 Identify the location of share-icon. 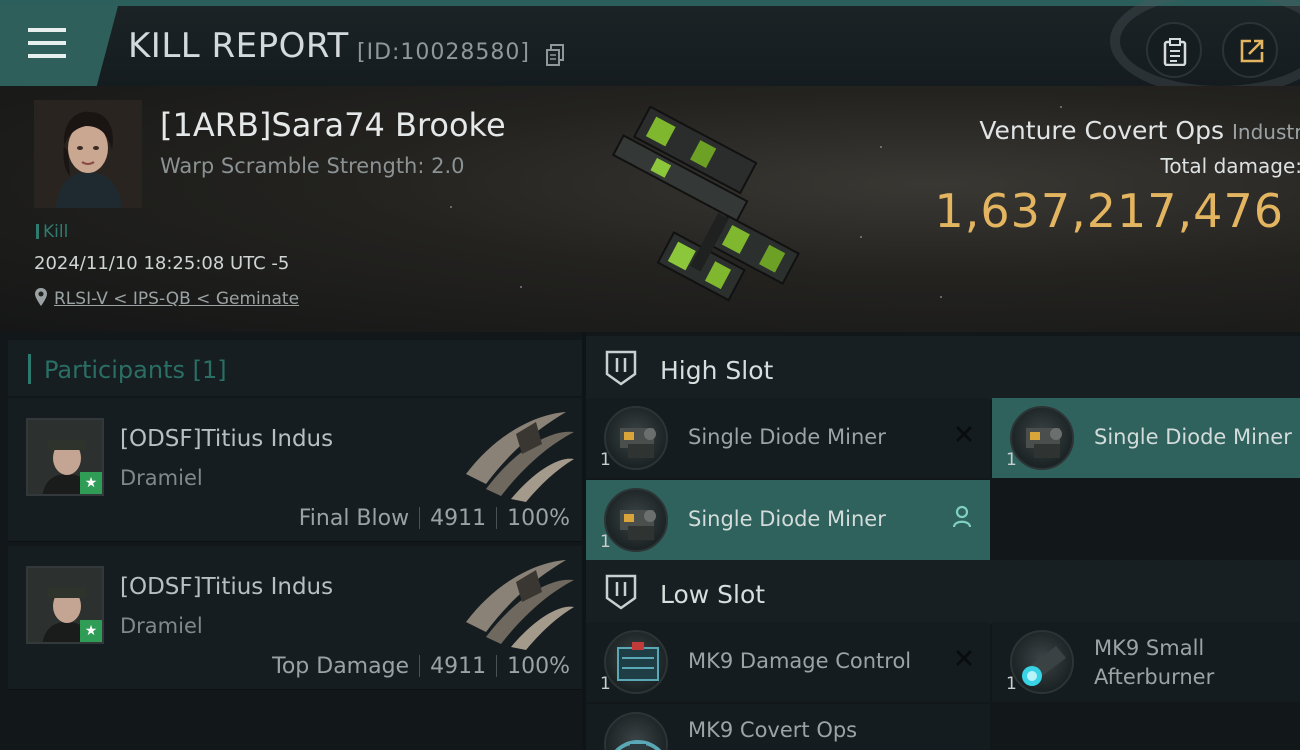
(1252, 51).